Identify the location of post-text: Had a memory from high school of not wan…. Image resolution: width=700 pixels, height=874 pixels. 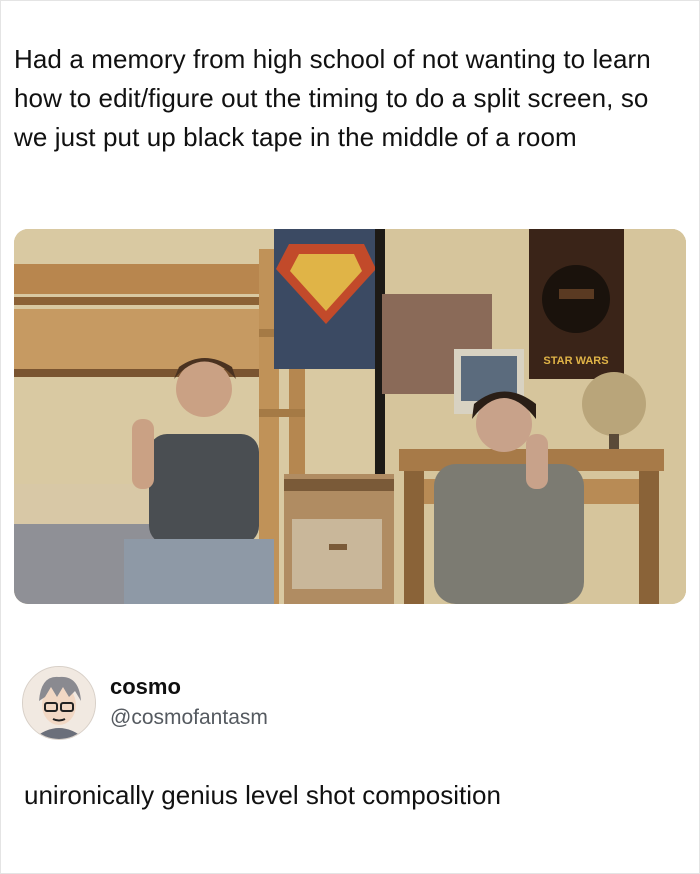
(332, 98).